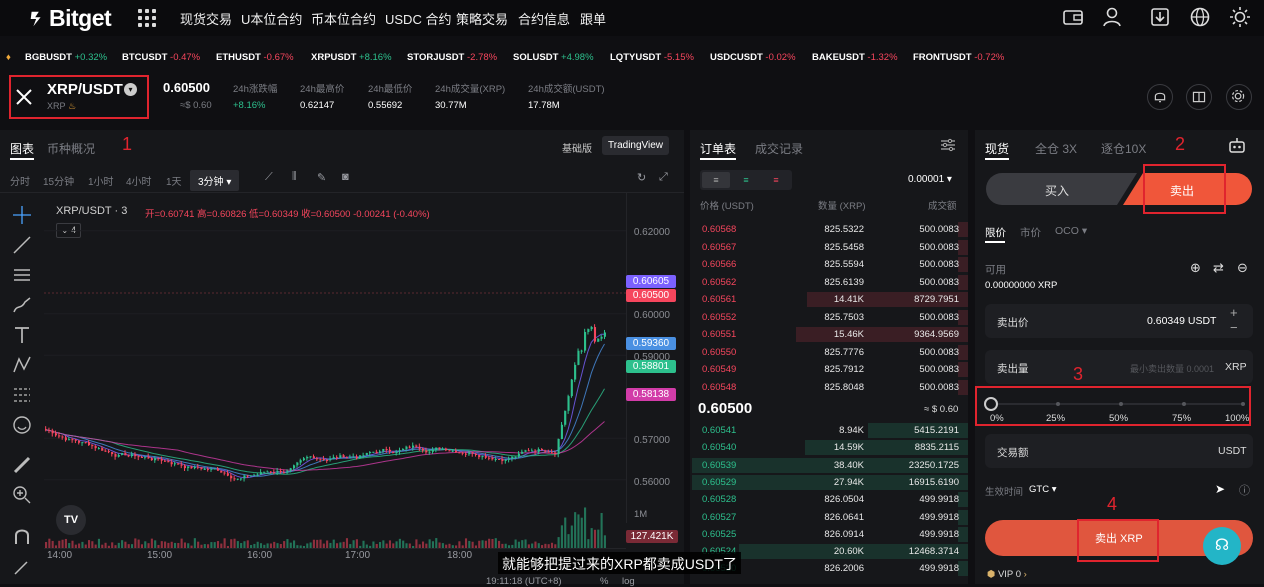  What do you see at coordinates (418, 18) in the screenshot?
I see `nav-usdc-futures: USDC 合约` at bounding box center [418, 18].